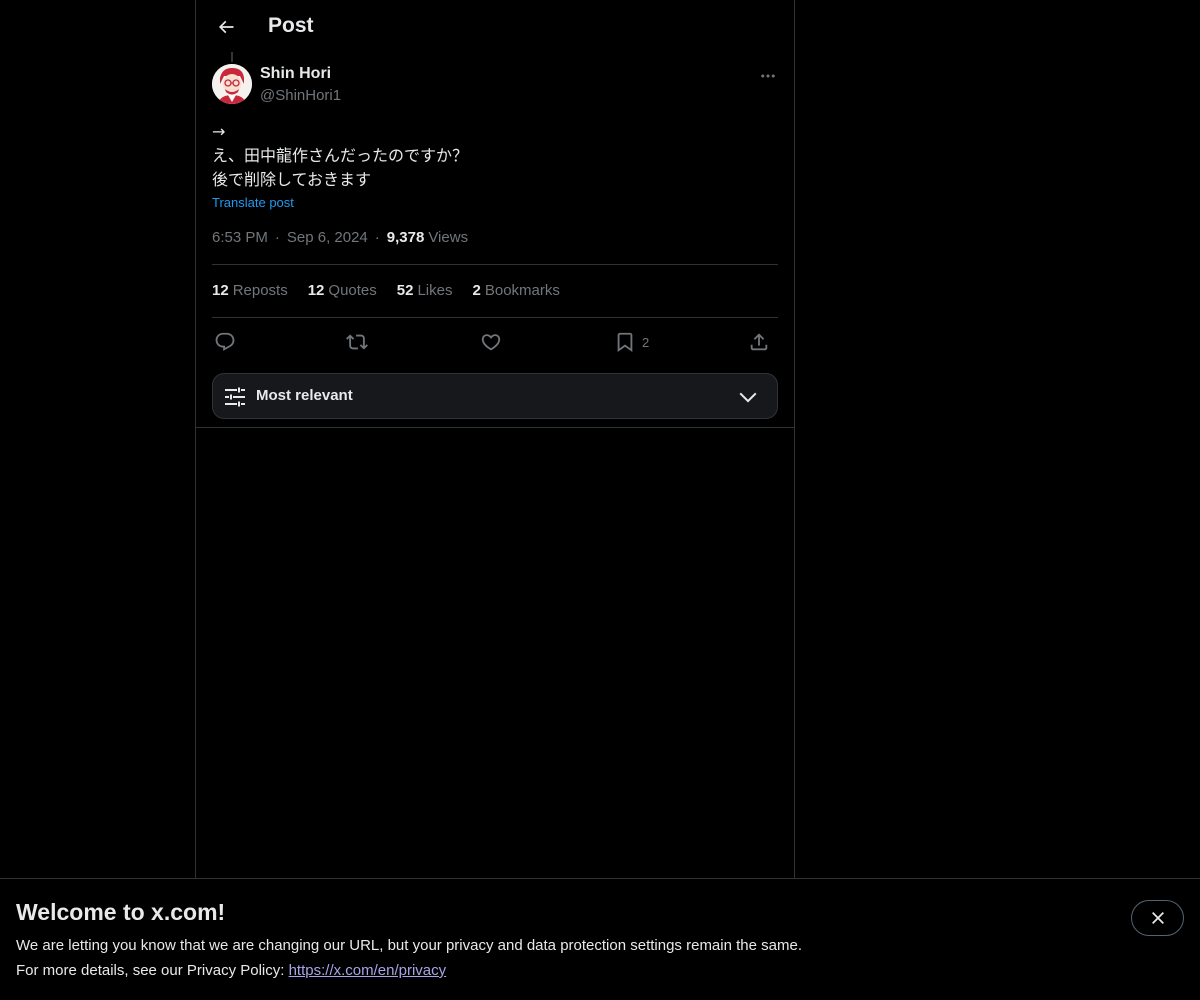  What do you see at coordinates (291, 25) in the screenshot?
I see `page-title: Post` at bounding box center [291, 25].